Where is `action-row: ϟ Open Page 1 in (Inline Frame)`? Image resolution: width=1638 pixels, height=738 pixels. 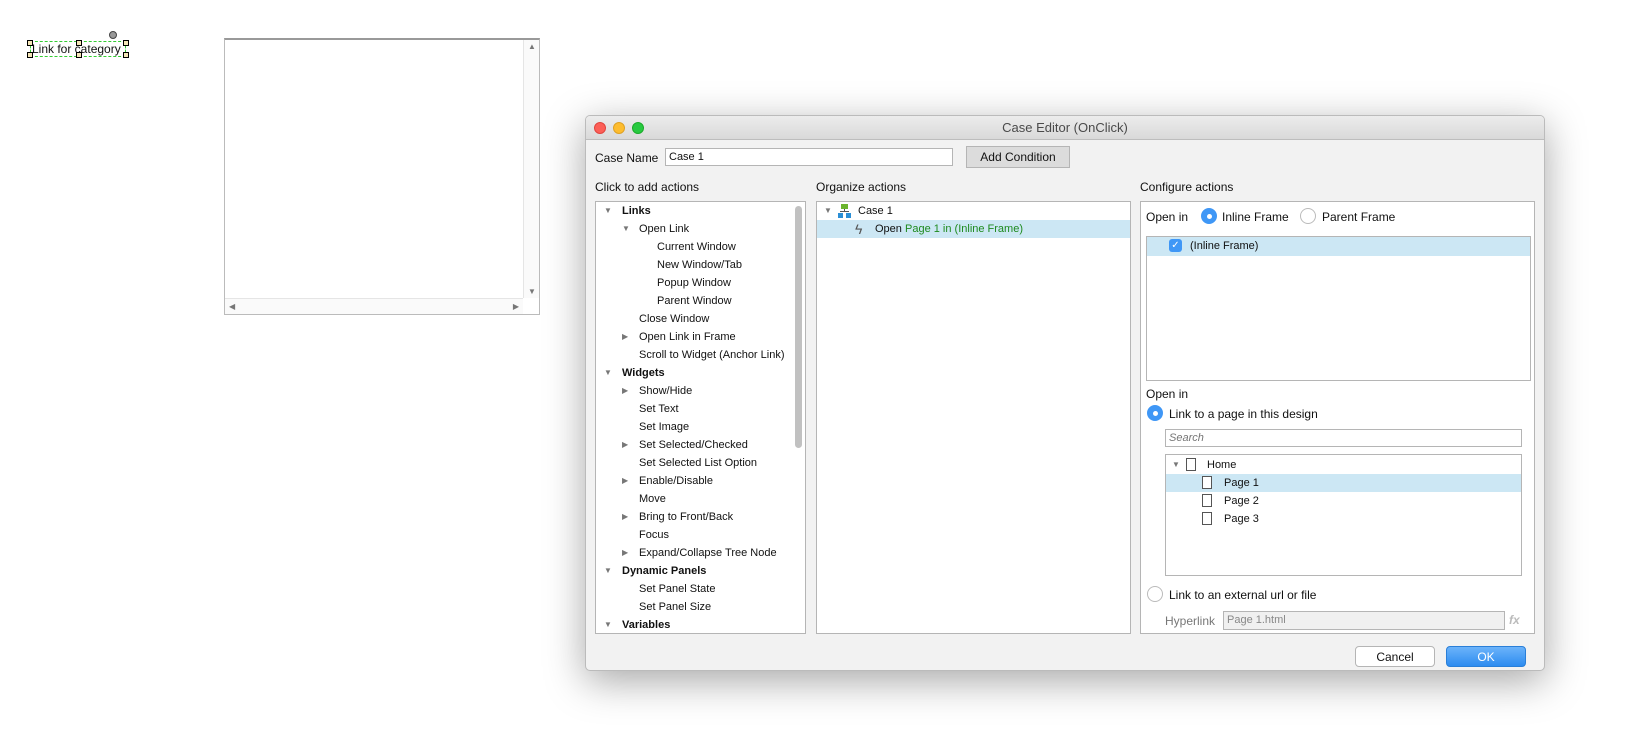
action-row: ϟ Open Page 1 in (Inline Frame) is located at coordinates (973, 229).